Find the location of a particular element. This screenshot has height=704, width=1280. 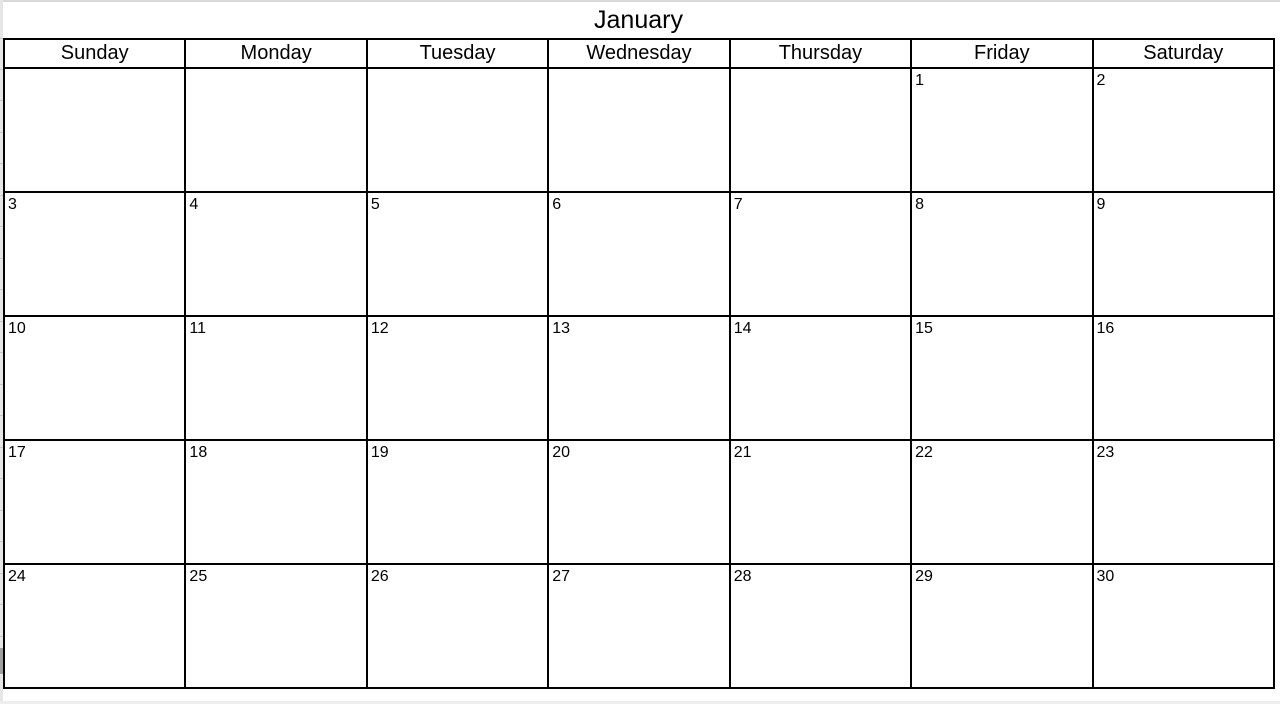

day-cell: 2 is located at coordinates (1183, 130).